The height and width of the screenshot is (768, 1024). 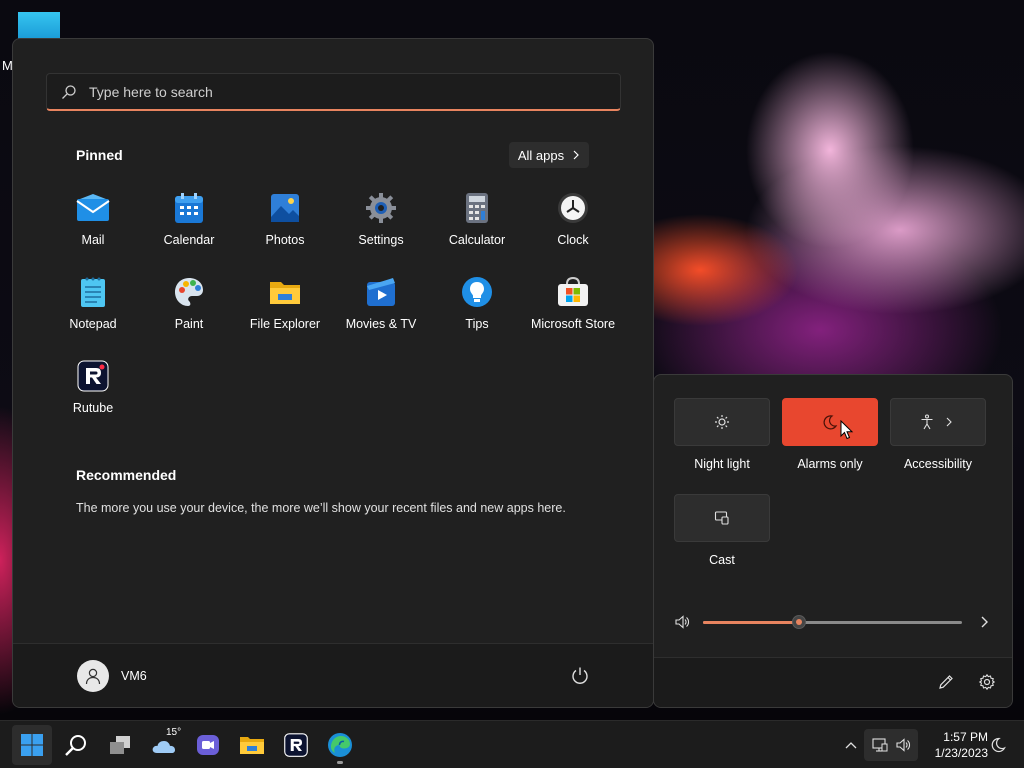 What do you see at coordinates (381, 313) in the screenshot?
I see `pinned-app-movies-tv: Movies & TV` at bounding box center [381, 313].